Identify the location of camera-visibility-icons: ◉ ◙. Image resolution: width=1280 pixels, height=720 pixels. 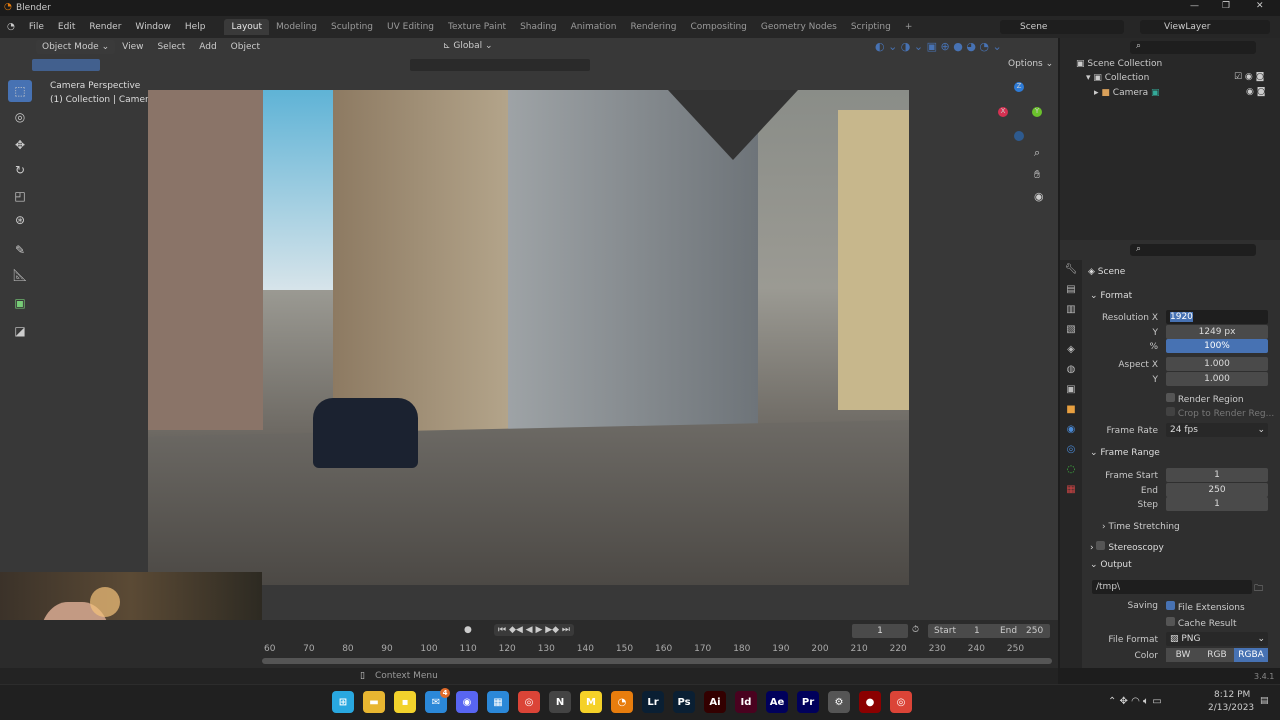
(1255, 92).